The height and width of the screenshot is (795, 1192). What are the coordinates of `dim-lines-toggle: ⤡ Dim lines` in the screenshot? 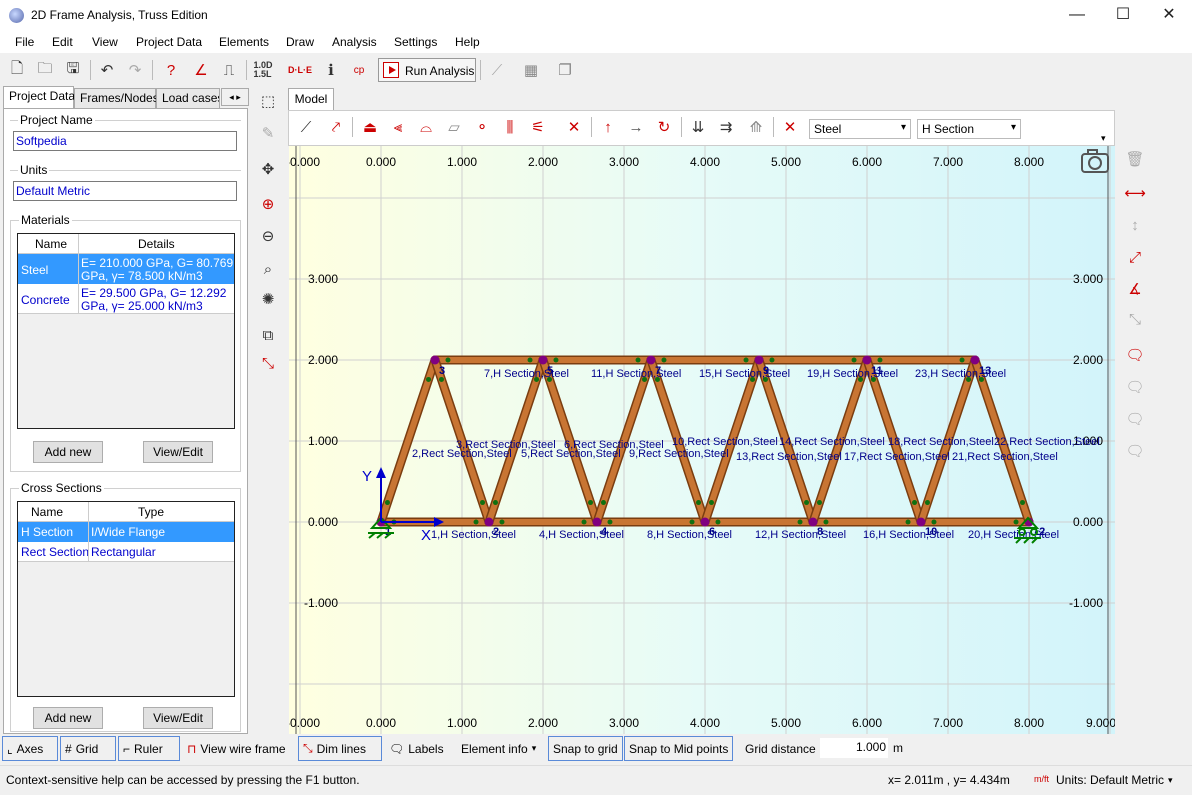 It's located at (340, 748).